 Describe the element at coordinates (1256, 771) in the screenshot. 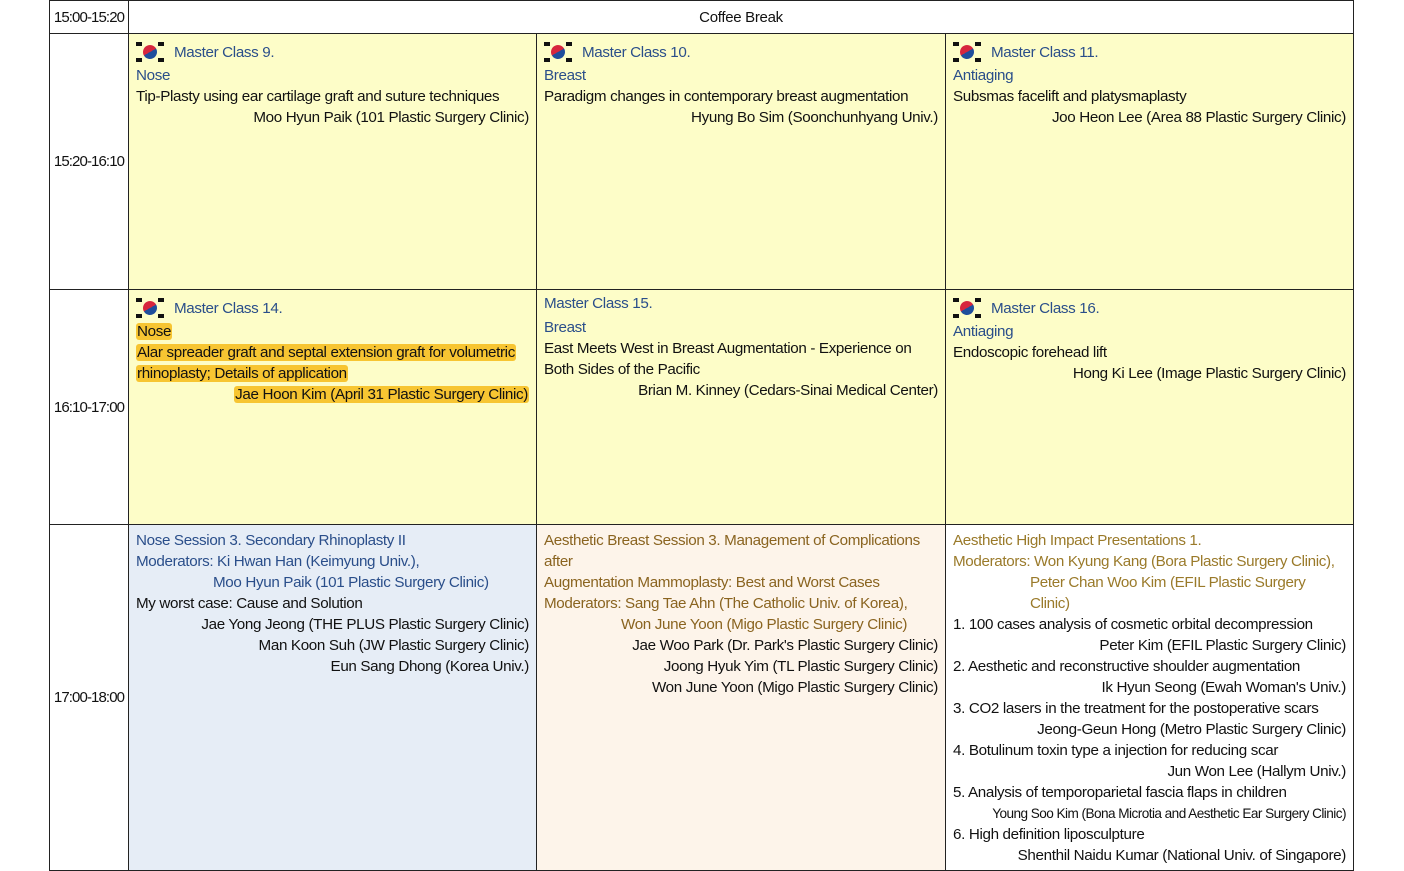

I see `speaker: Jun Won Lee (Hallym Univ.)` at that location.